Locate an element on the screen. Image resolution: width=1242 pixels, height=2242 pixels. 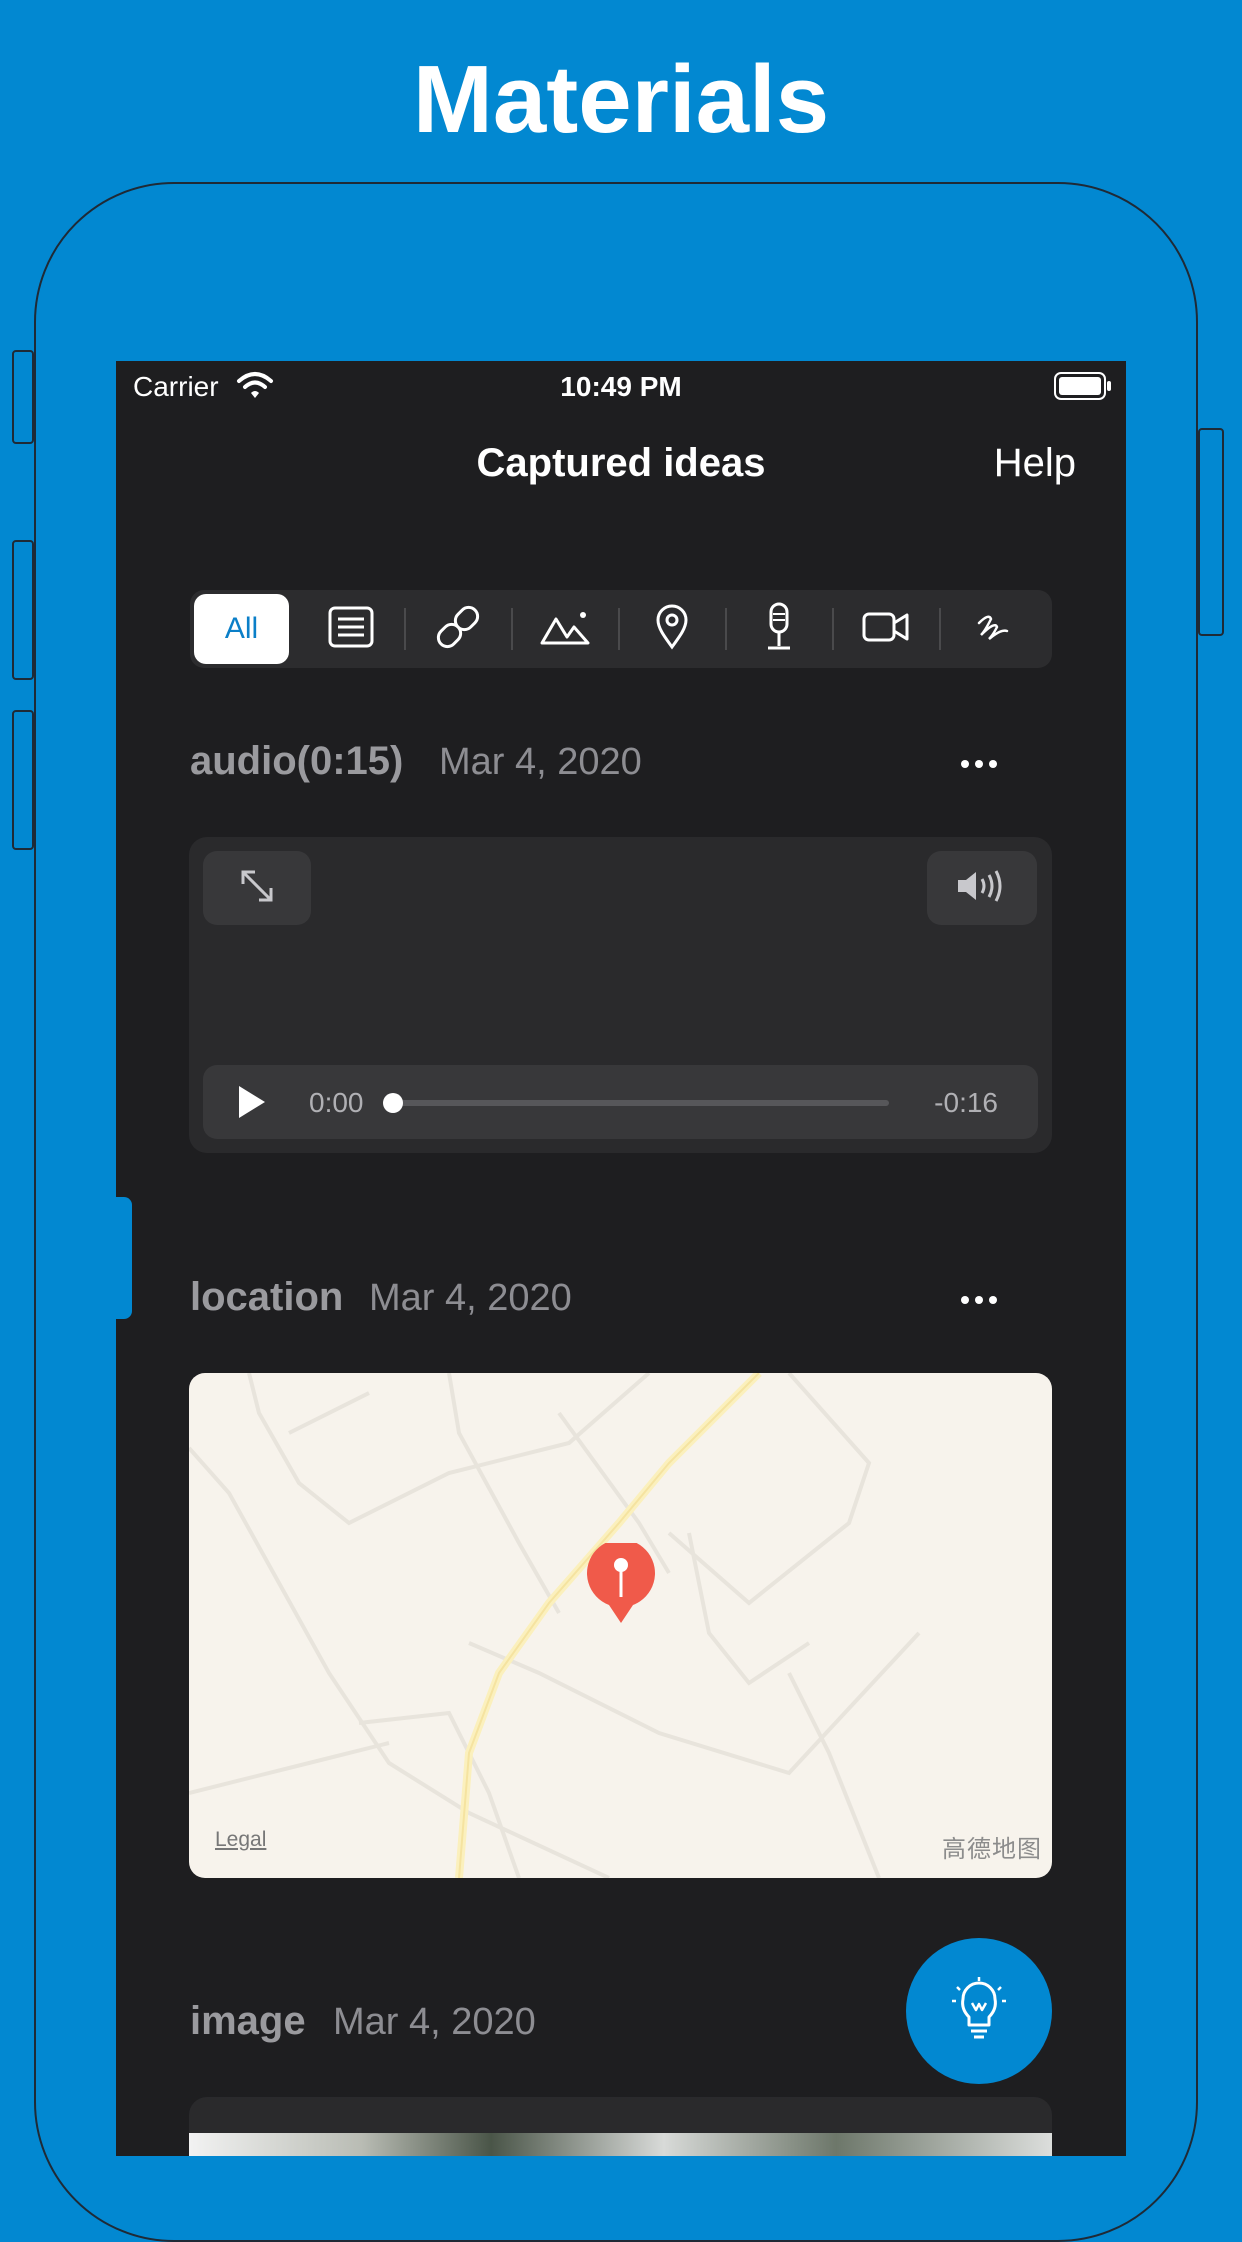
video-icon is located at coordinates (886, 629).